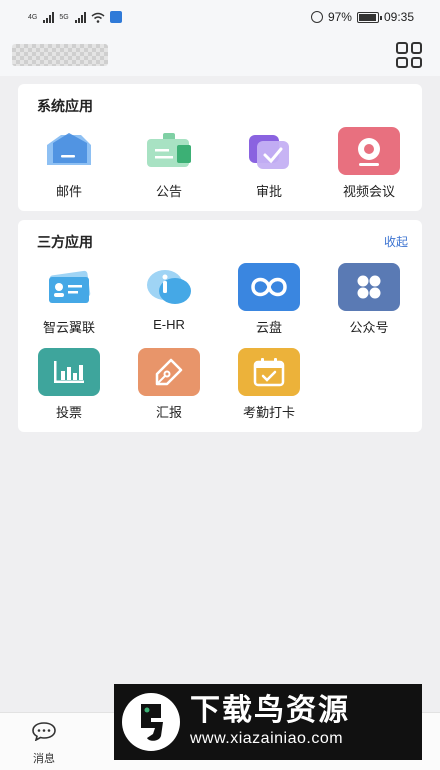 This screenshot has width=440, height=770. Describe the element at coordinates (396, 241) in the screenshot. I see `collapse-link: 收起` at that location.